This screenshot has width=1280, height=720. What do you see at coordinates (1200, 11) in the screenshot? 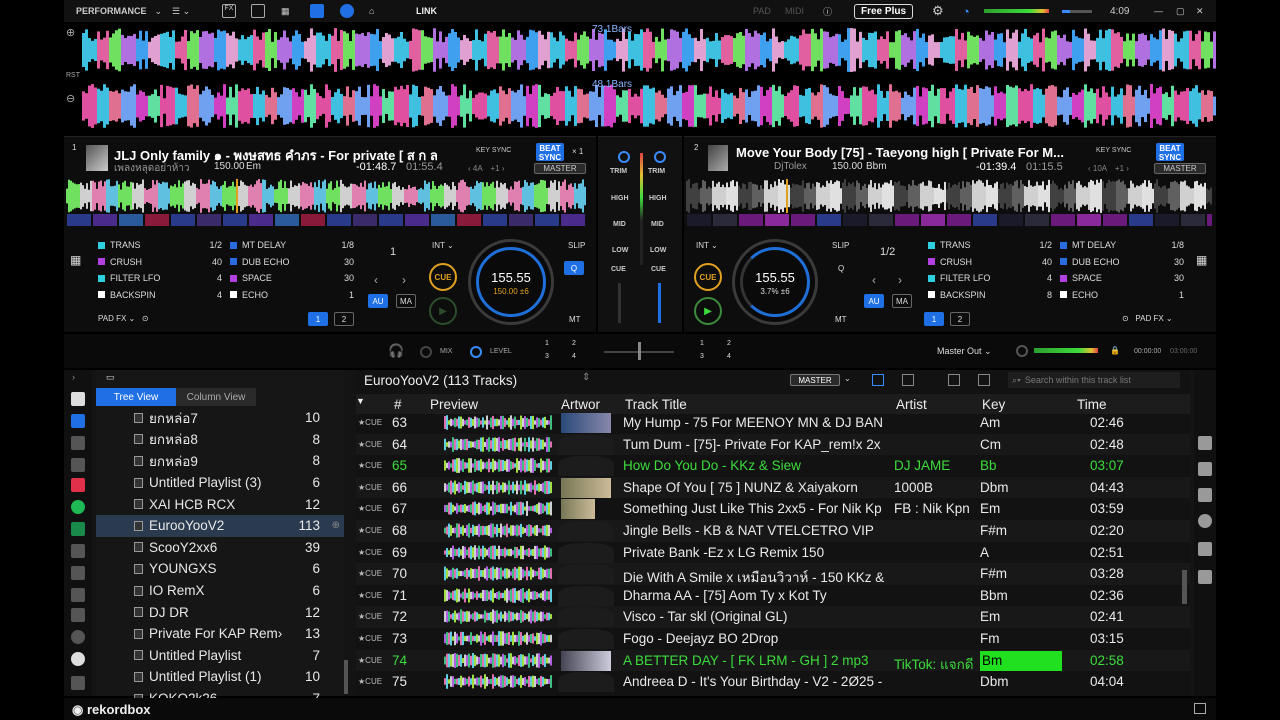
I see `close-icon: ✕` at bounding box center [1200, 11].